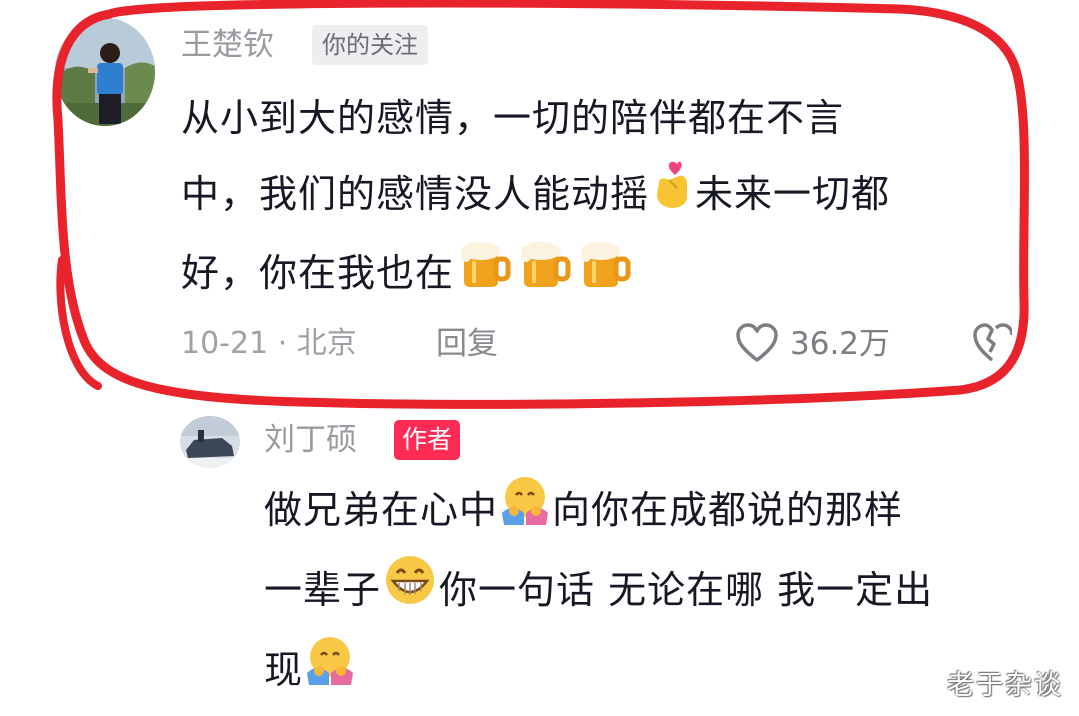 This screenshot has height=716, width=1079. Describe the element at coordinates (310, 440) in the screenshot. I see `reply-username: 刘丁硕` at that location.